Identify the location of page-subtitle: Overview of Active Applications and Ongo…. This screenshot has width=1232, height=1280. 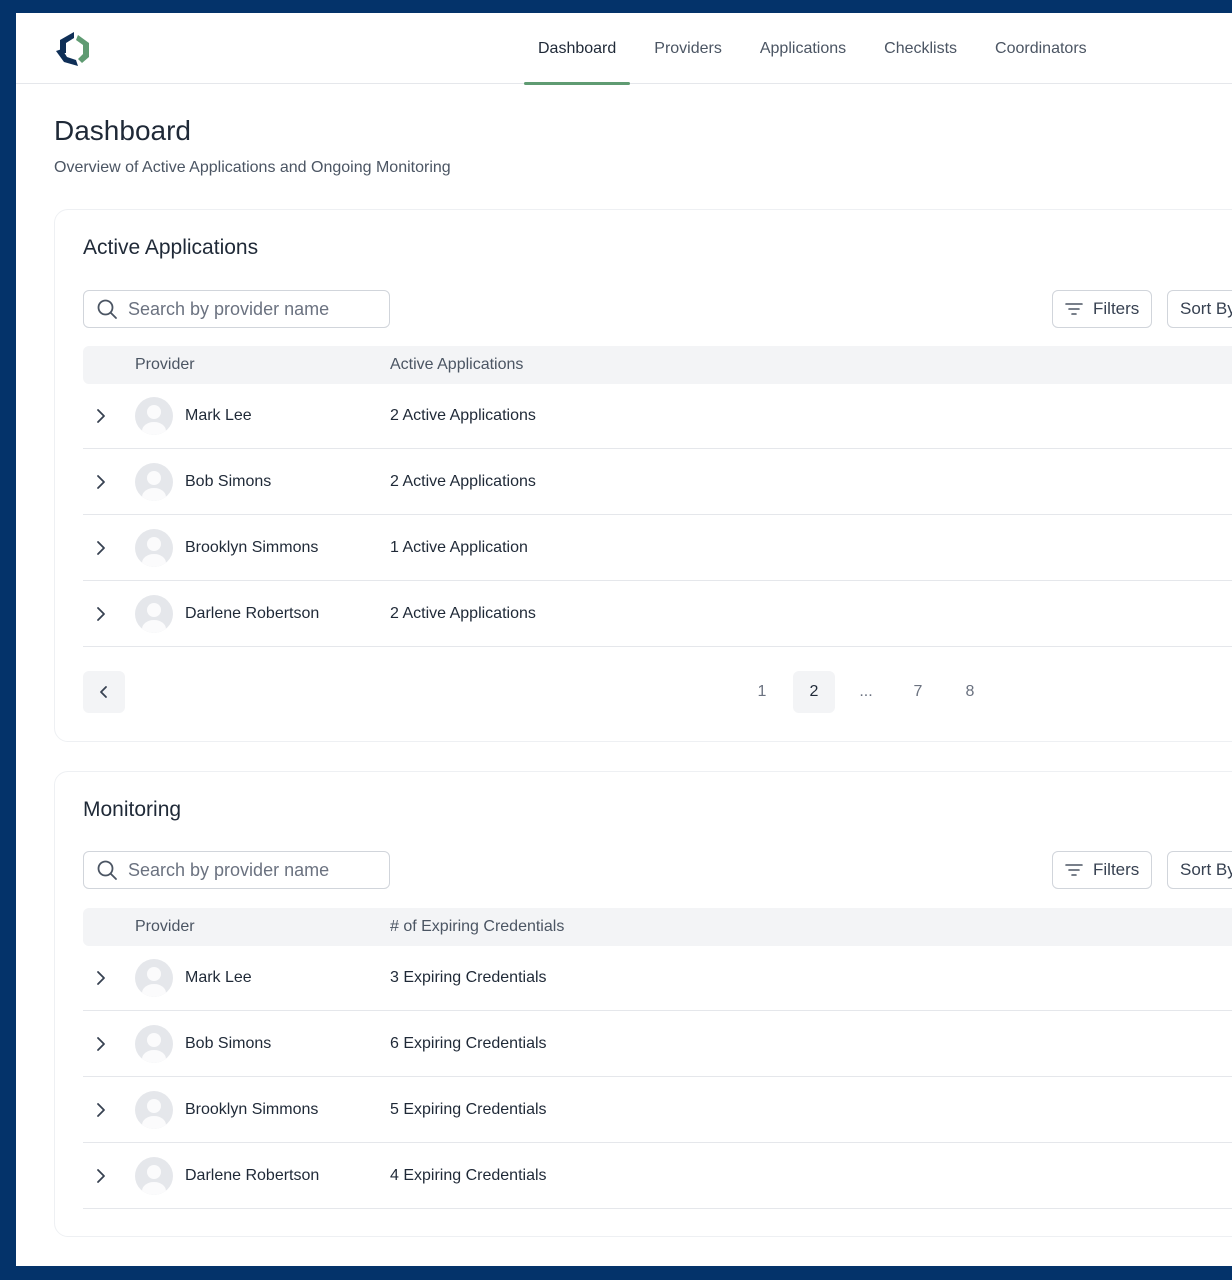
(252, 167).